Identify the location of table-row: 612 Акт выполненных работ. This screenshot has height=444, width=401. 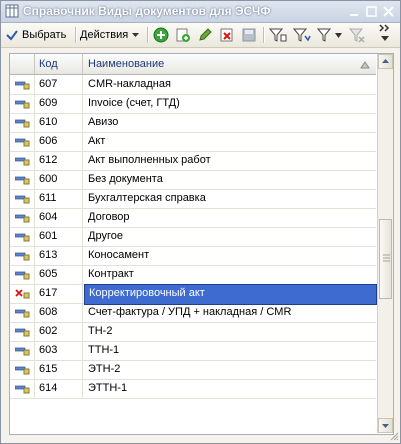
(193, 161).